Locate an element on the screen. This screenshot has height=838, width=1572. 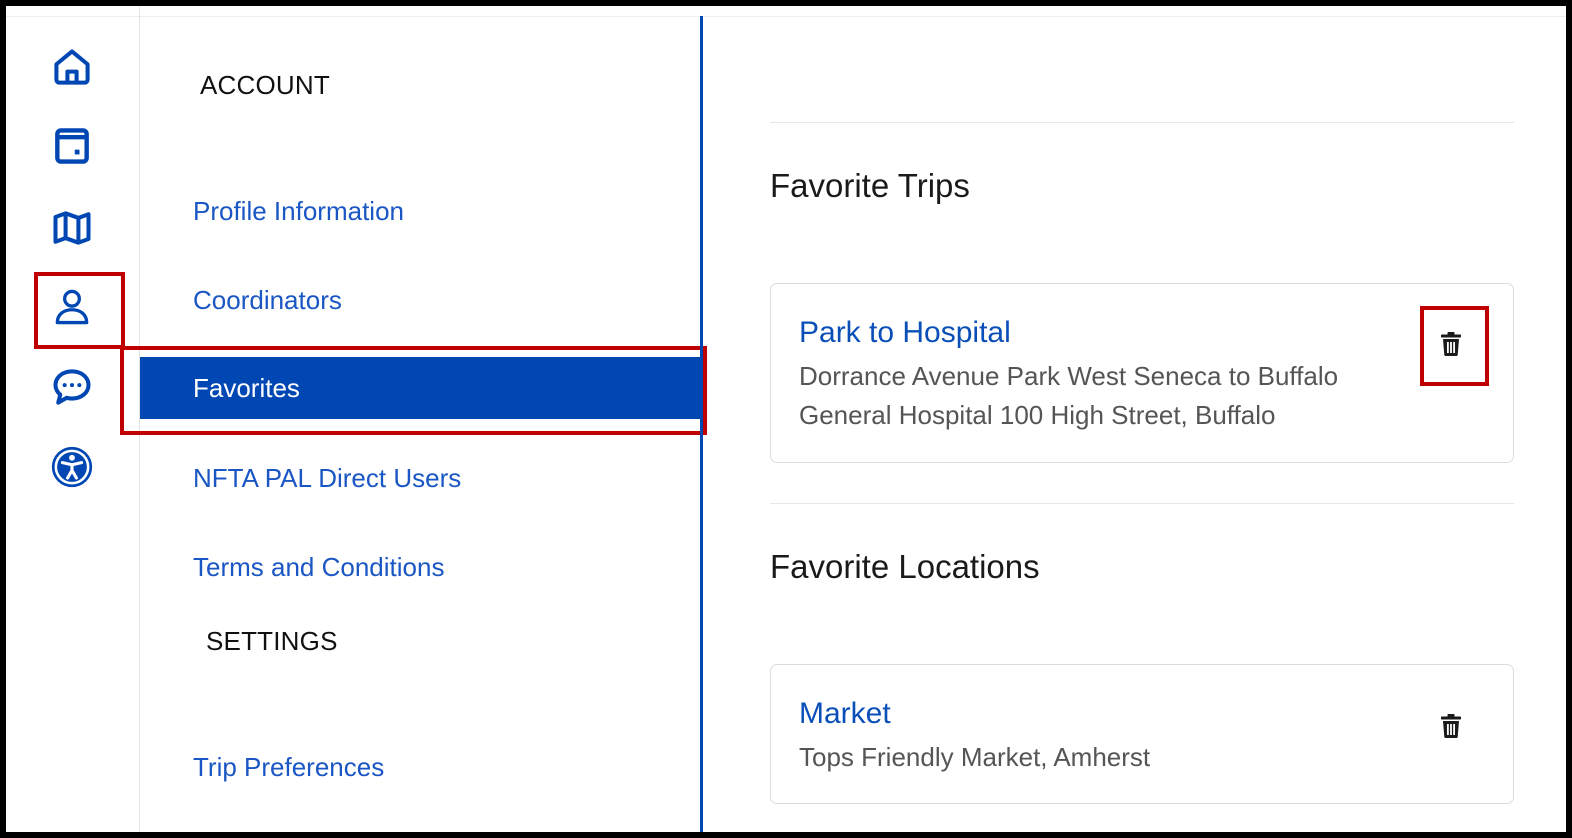
person-icon is located at coordinates (72, 307).